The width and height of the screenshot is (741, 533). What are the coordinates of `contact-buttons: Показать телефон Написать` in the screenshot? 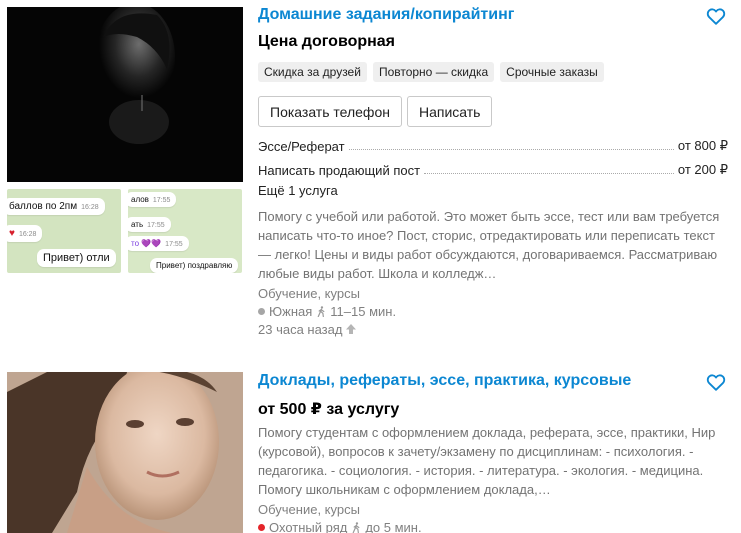 It's located at (493, 111).